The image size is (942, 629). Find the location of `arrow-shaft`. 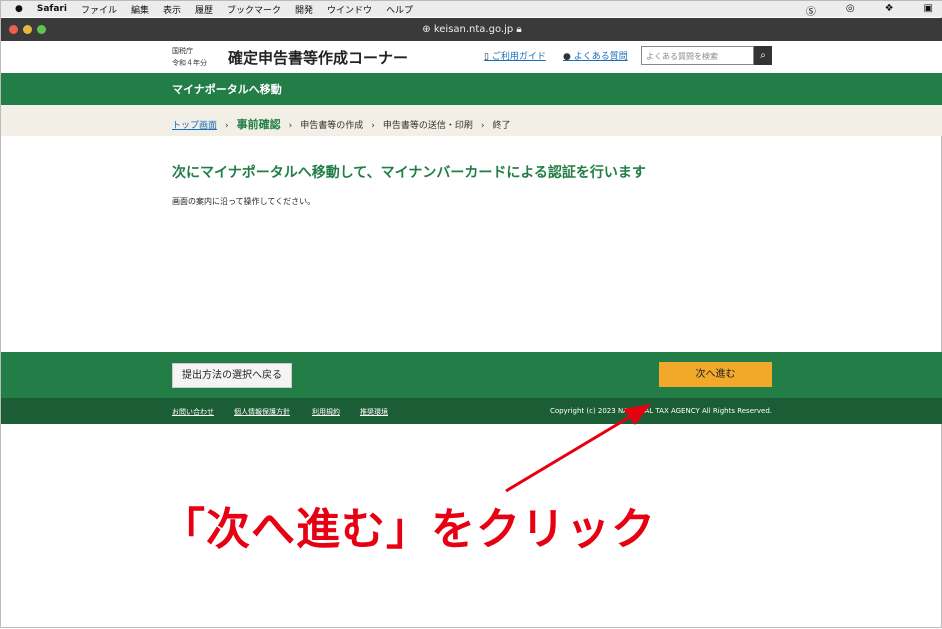

arrow-shaft is located at coordinates (569, 453).